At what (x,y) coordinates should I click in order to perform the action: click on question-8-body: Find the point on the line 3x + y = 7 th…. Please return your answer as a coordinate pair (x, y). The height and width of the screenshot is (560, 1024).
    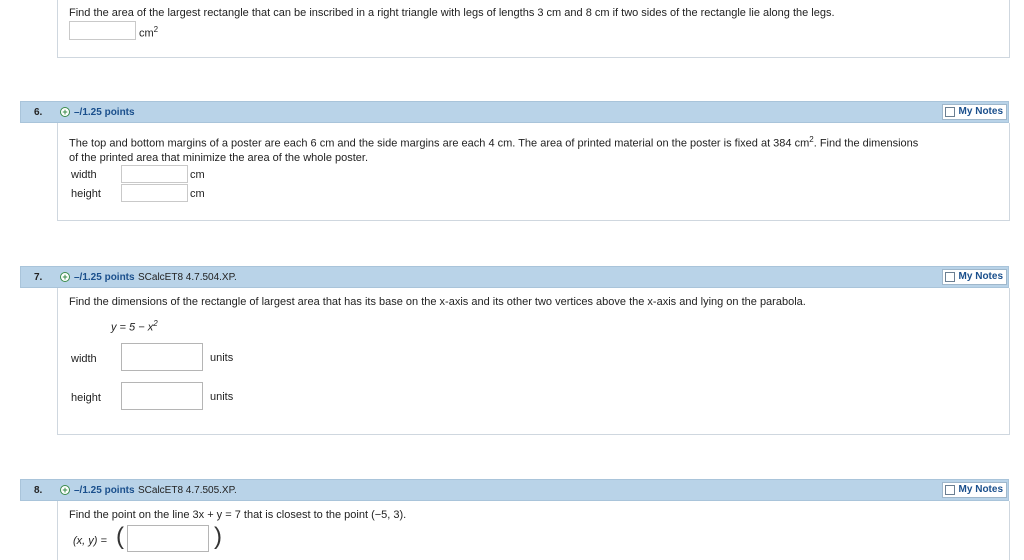
    Looking at the image, I should click on (533, 530).